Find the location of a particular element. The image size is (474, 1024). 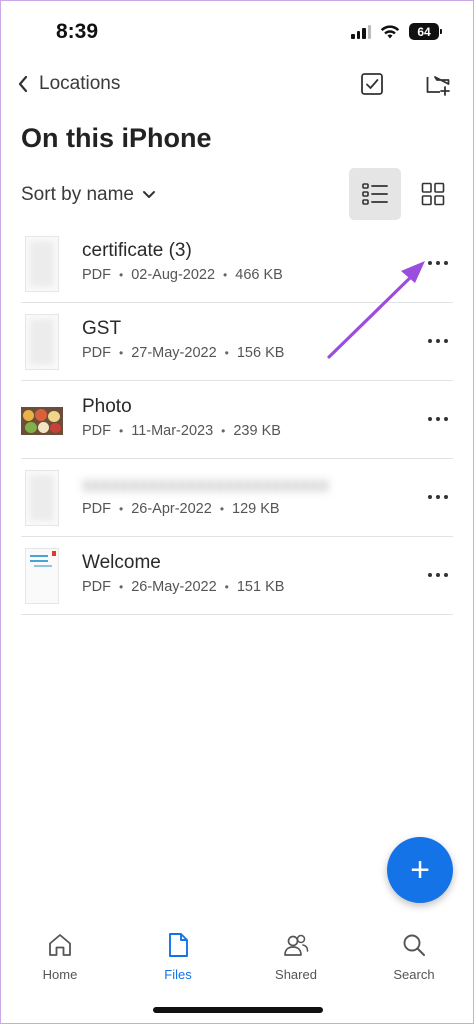

tab-home: Home is located at coordinates (60, 956).